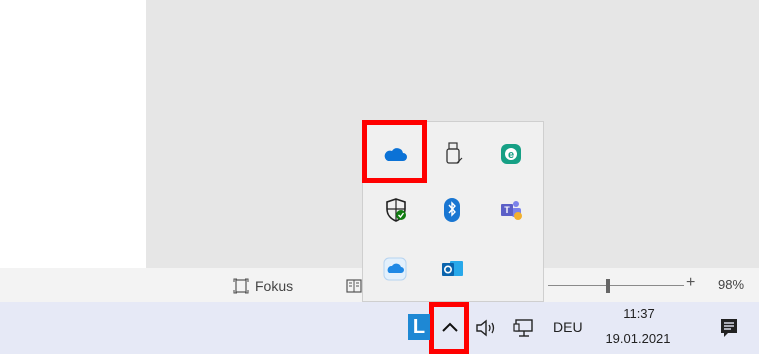 The width and height of the screenshot is (759, 354). Describe the element at coordinates (729, 328) in the screenshot. I see `notification-center-icon` at that location.